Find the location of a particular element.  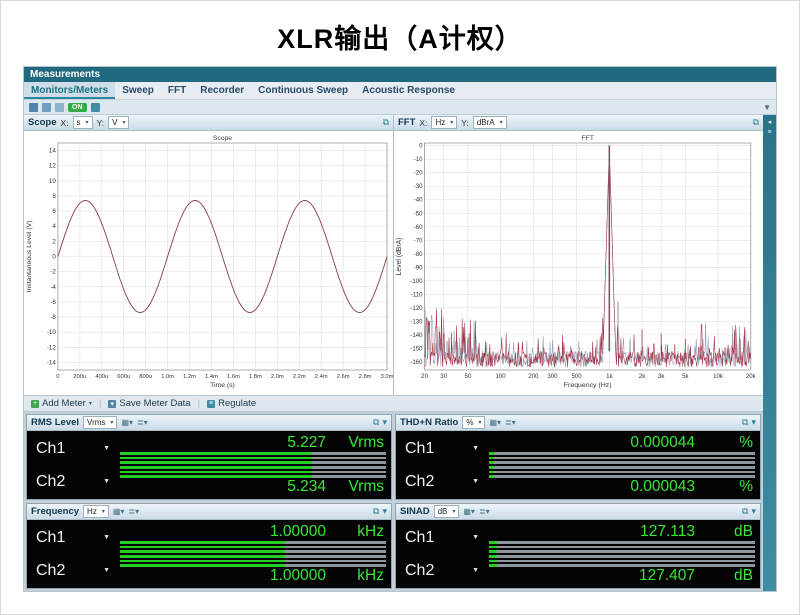

meter-body: Ch1 ▼ 5.227 Vrms Ch2 ▼ 5.234 Vrms is located at coordinates (209, 465).